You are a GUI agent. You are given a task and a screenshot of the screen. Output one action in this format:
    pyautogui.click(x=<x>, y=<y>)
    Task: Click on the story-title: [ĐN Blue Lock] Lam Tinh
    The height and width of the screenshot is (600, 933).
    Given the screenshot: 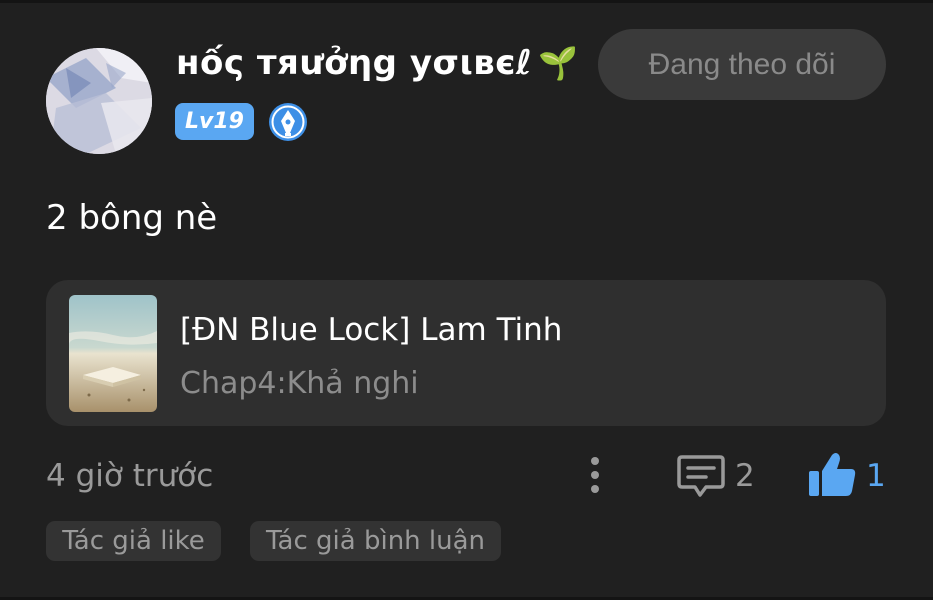 What is the action you would take?
    pyautogui.click(x=371, y=330)
    